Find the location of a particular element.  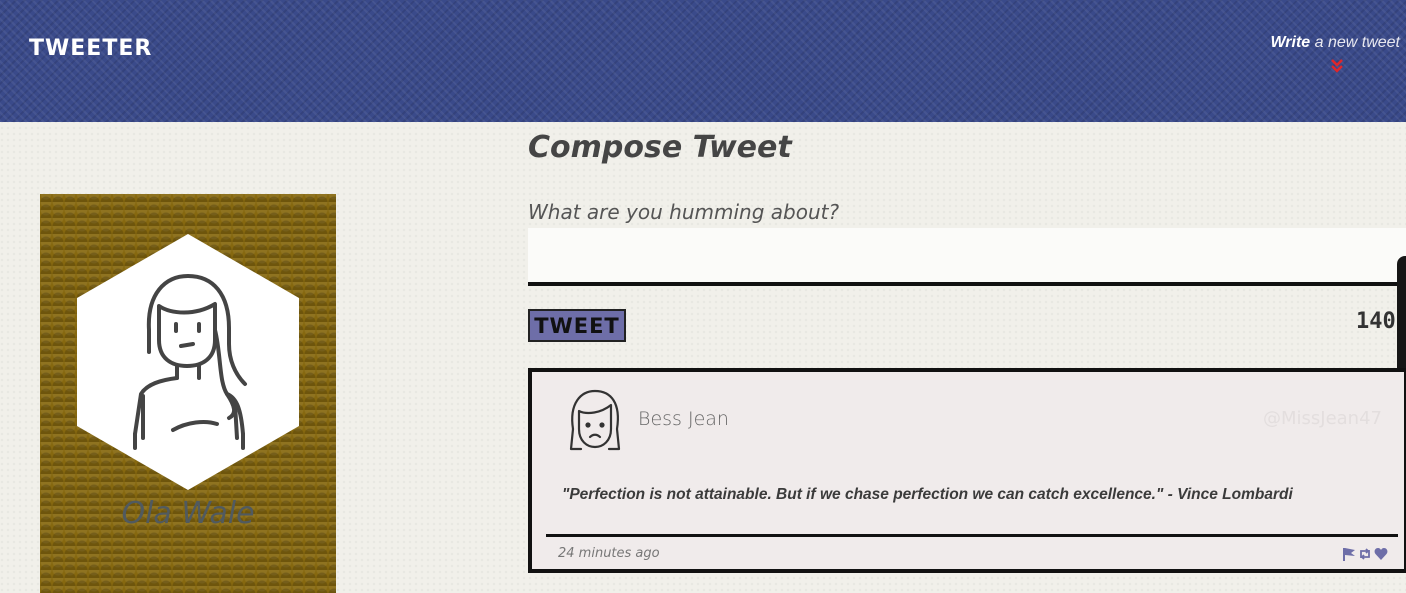

brand-logo: TWEETER is located at coordinates (90, 48).